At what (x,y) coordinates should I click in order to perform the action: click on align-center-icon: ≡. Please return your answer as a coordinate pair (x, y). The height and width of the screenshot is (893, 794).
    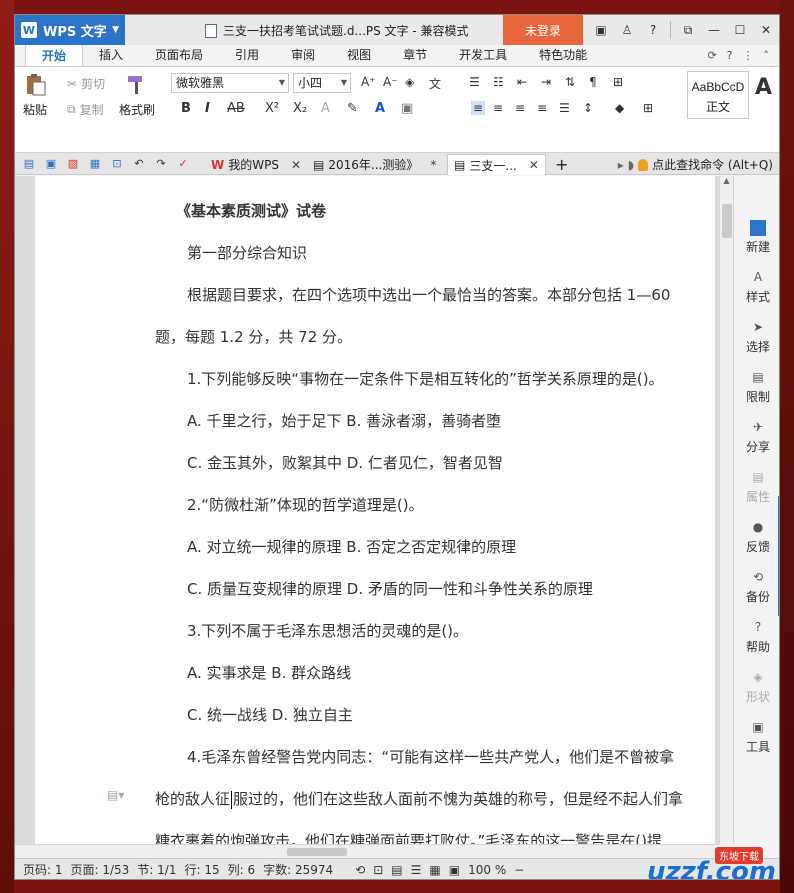
    Looking at the image, I should click on (498, 108).